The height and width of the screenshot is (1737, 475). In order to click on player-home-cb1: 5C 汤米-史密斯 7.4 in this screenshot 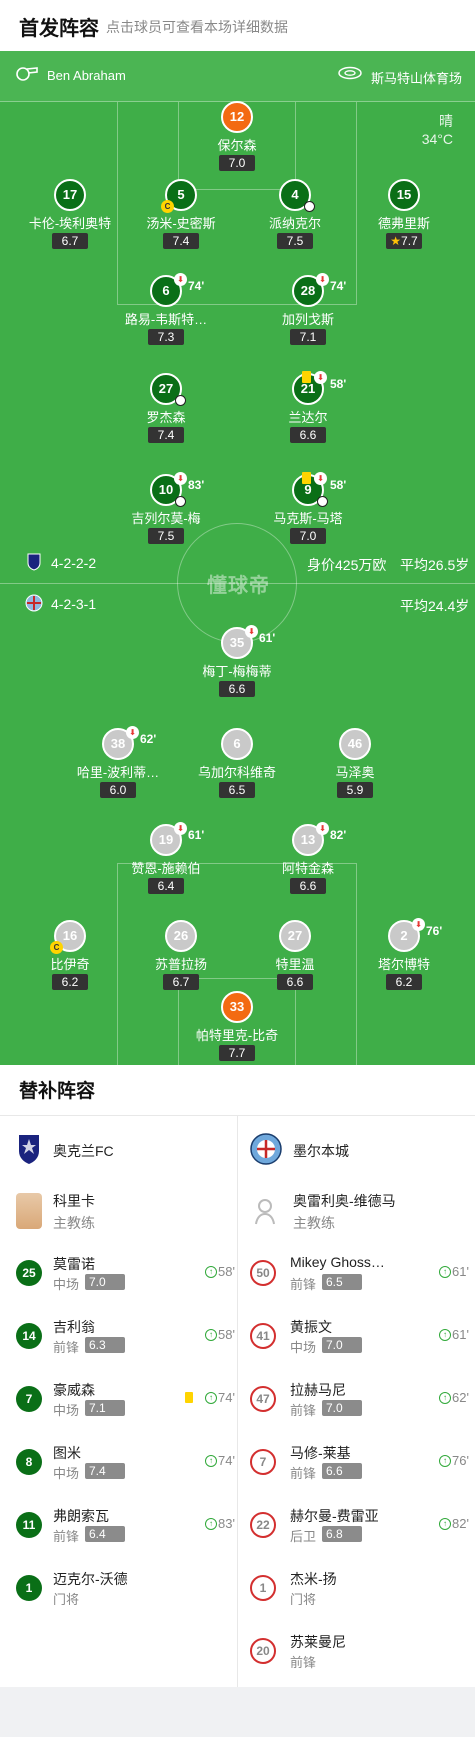, I will do `click(181, 214)`.